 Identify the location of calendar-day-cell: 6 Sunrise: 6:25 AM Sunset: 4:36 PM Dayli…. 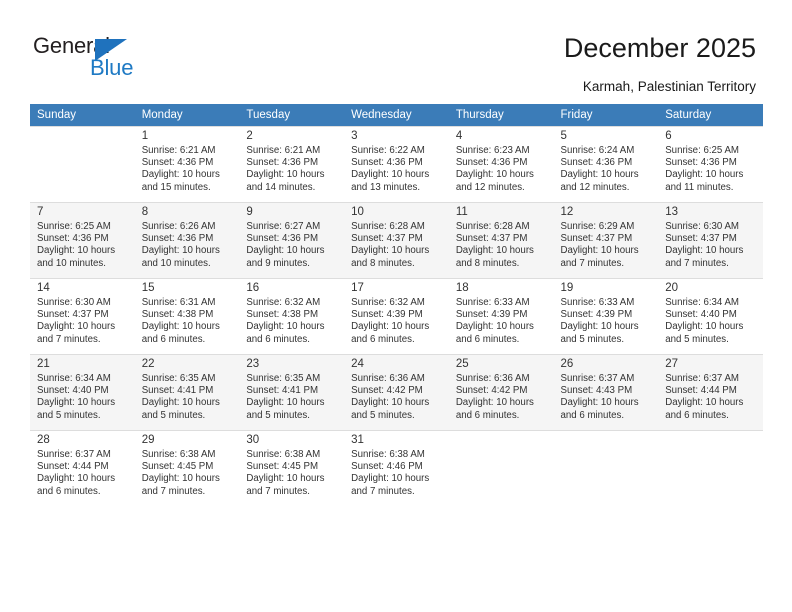
(710, 164).